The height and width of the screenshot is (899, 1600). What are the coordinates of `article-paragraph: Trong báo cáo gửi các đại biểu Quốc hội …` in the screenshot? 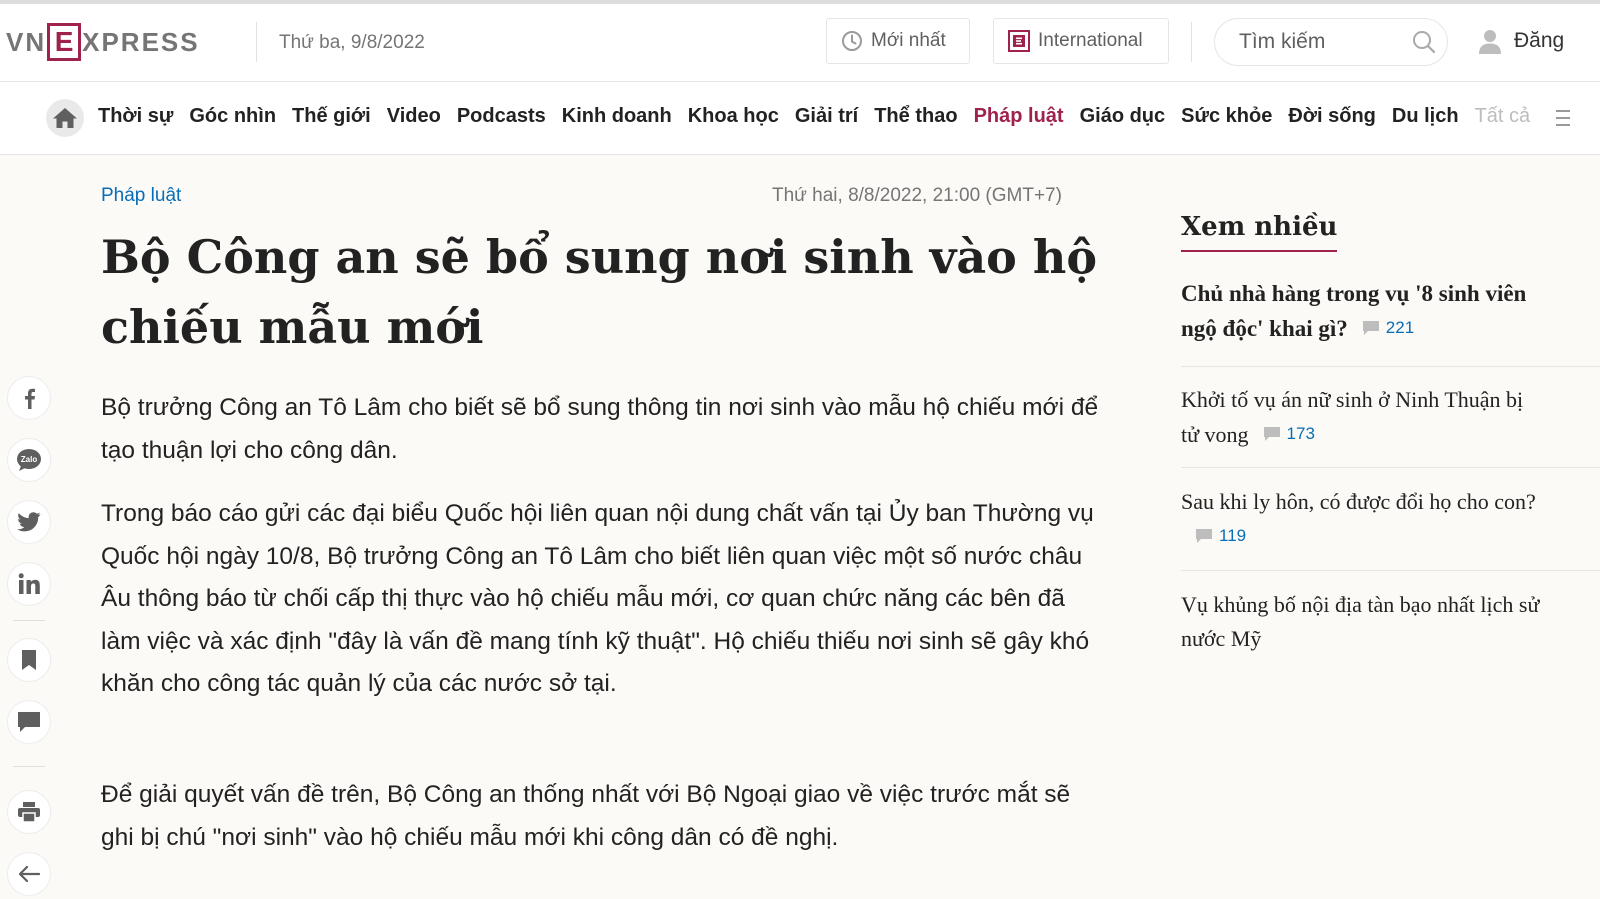 It's located at (597, 598).